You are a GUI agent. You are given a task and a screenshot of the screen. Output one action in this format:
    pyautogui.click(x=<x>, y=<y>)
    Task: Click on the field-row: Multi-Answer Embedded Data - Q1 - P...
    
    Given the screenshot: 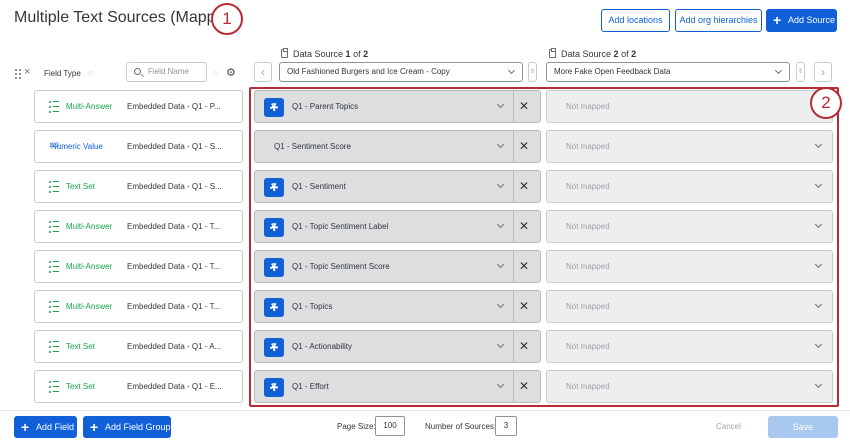 What is the action you would take?
    pyautogui.click(x=138, y=106)
    